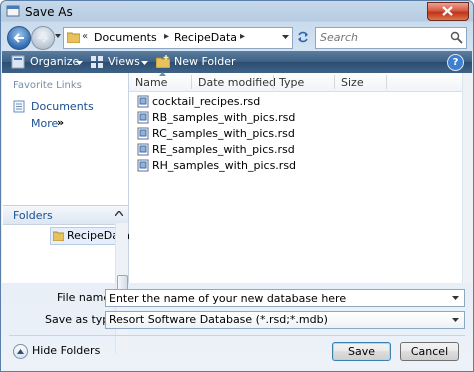  Describe the element at coordinates (125, 37) in the screenshot. I see `breadcrumb-documents: Documents` at that location.